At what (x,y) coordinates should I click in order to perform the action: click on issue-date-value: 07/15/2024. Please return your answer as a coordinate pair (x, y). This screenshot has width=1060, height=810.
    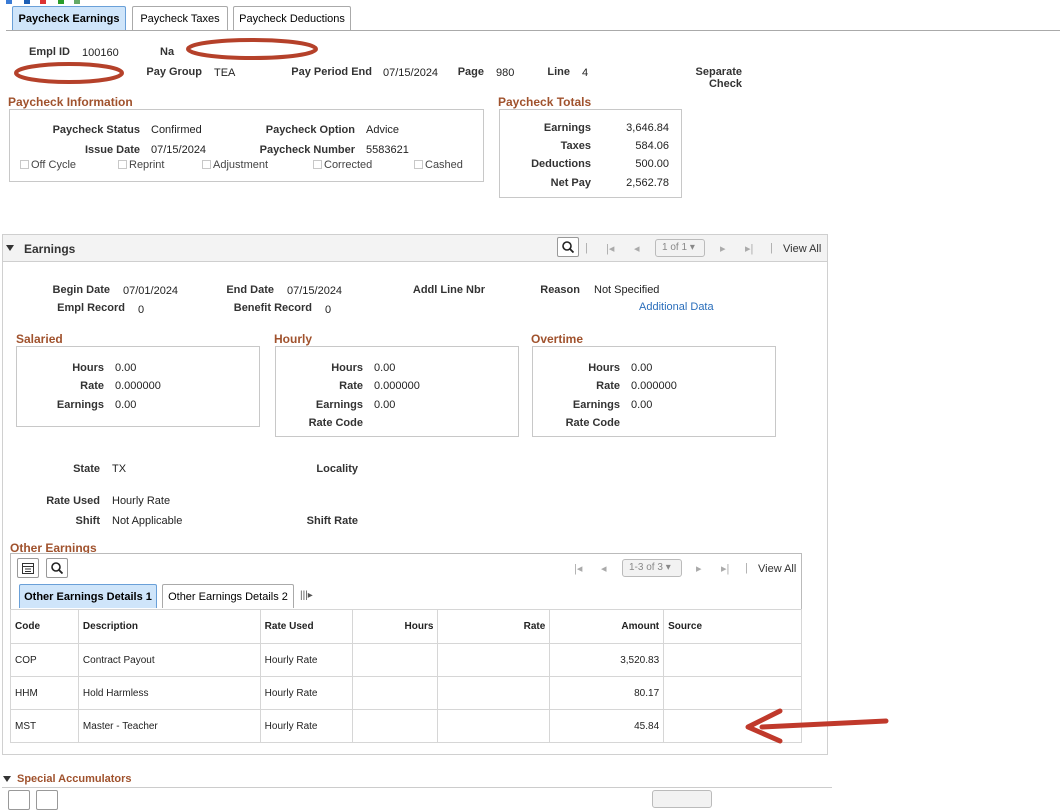
    Looking at the image, I should click on (179, 150).